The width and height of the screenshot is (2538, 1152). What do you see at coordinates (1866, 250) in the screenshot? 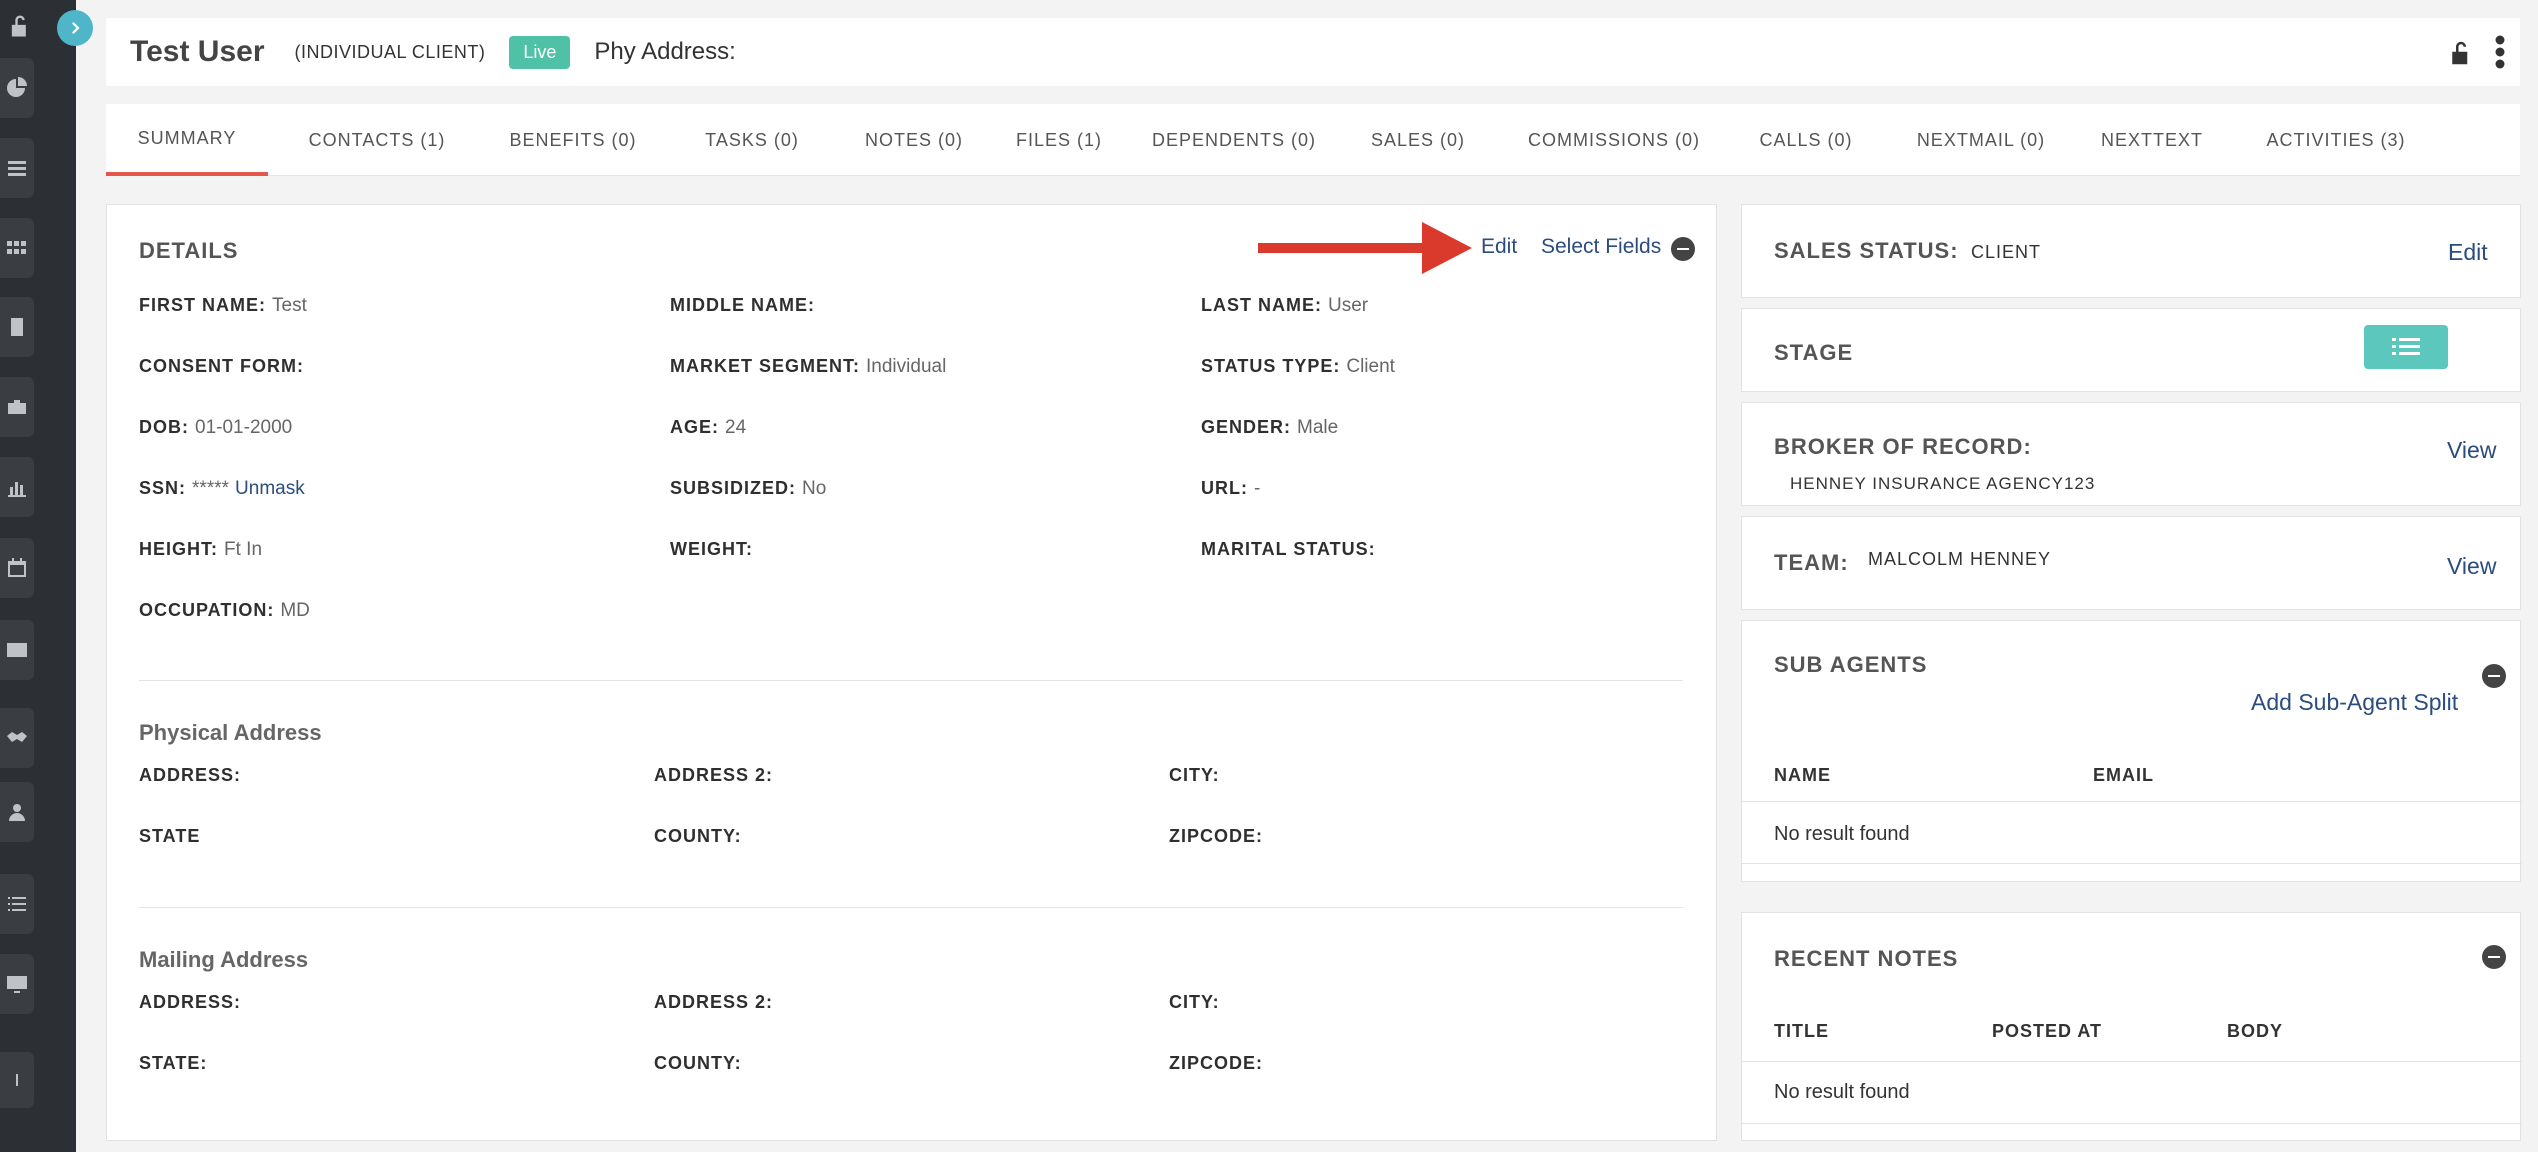
I see `sales-status-label: SALES STATUS:` at bounding box center [1866, 250].